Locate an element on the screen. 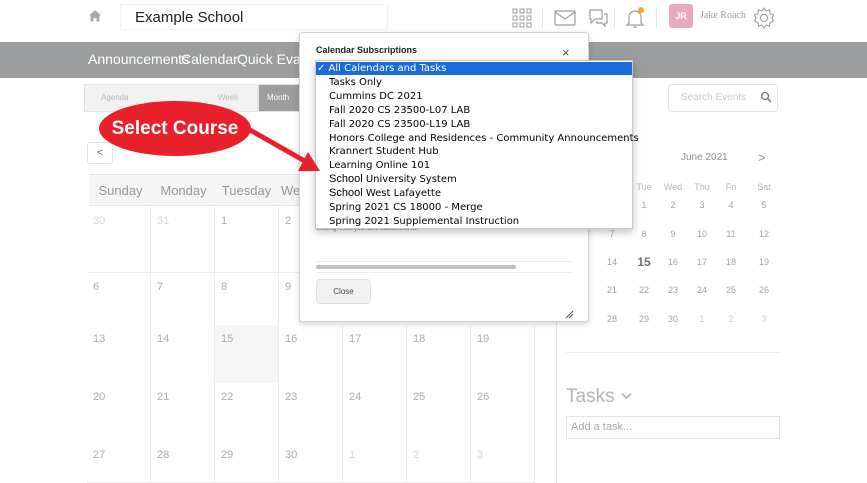 This screenshot has width=867, height=483. scroll-progress is located at coordinates (444, 267).